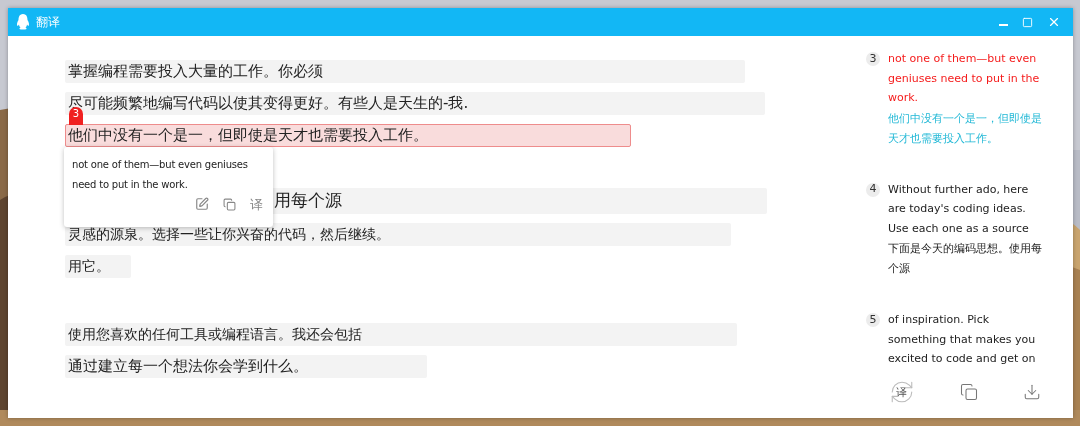  Describe the element at coordinates (967, 338) in the screenshot. I see `source-text: of inspiration. Pick something that makes you excited to code and get on` at that location.